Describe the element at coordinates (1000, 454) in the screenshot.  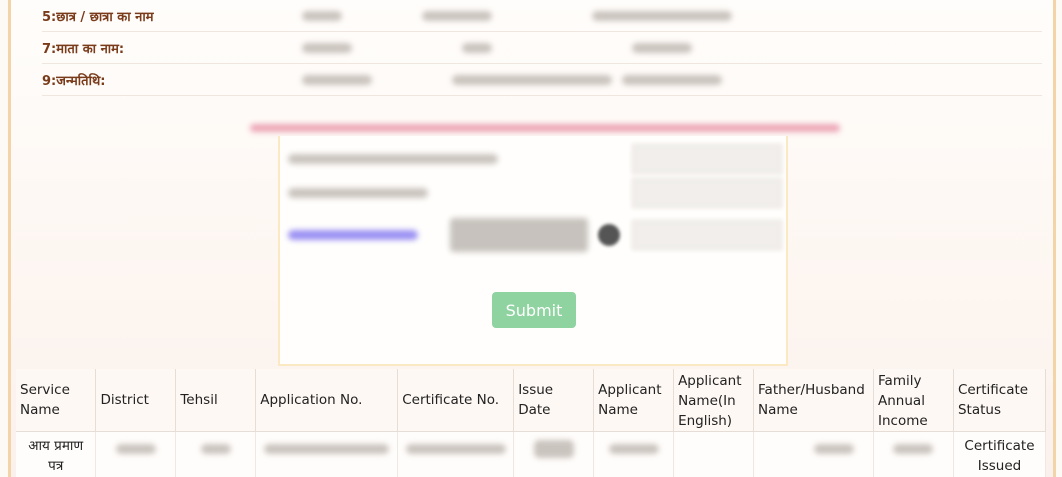
I see `cell-certificate-status: Certificate Issued` at that location.